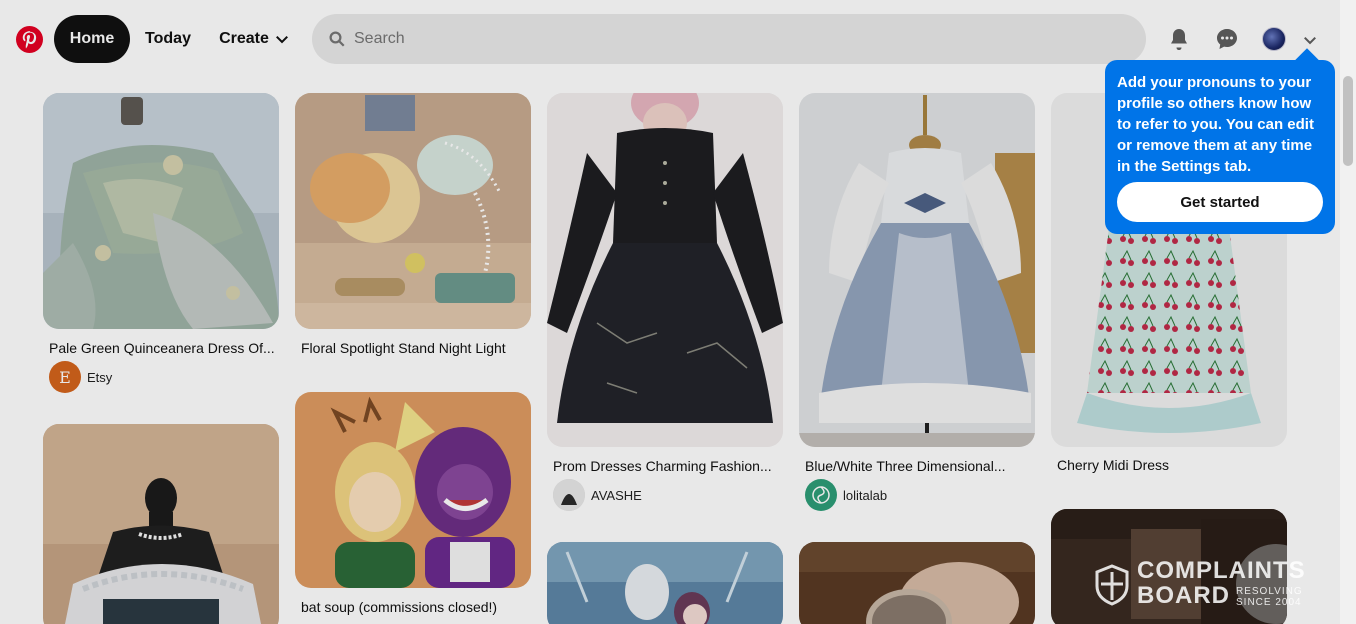 This screenshot has width=1356, height=624. I want to click on nav-create-button: Create, so click(254, 39).